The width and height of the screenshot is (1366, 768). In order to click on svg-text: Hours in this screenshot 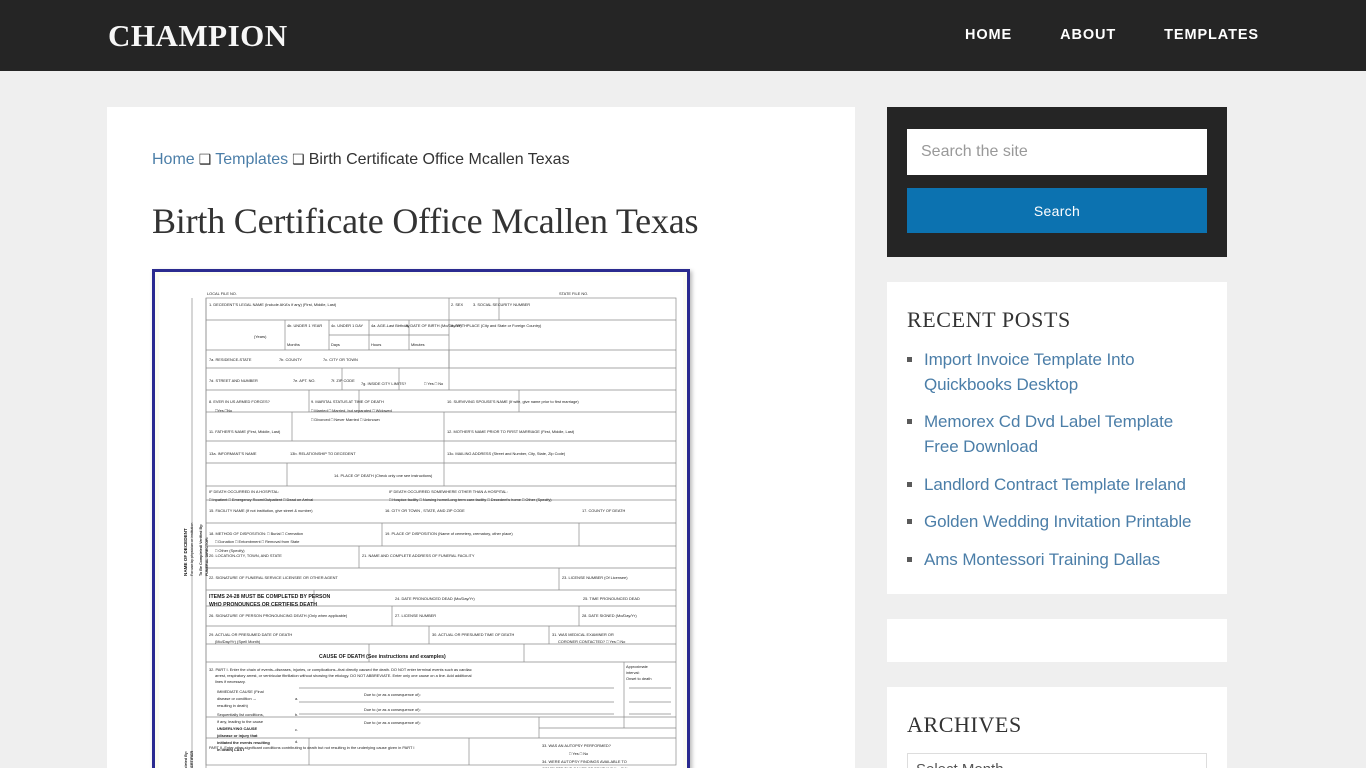, I will do `click(376, 344)`.